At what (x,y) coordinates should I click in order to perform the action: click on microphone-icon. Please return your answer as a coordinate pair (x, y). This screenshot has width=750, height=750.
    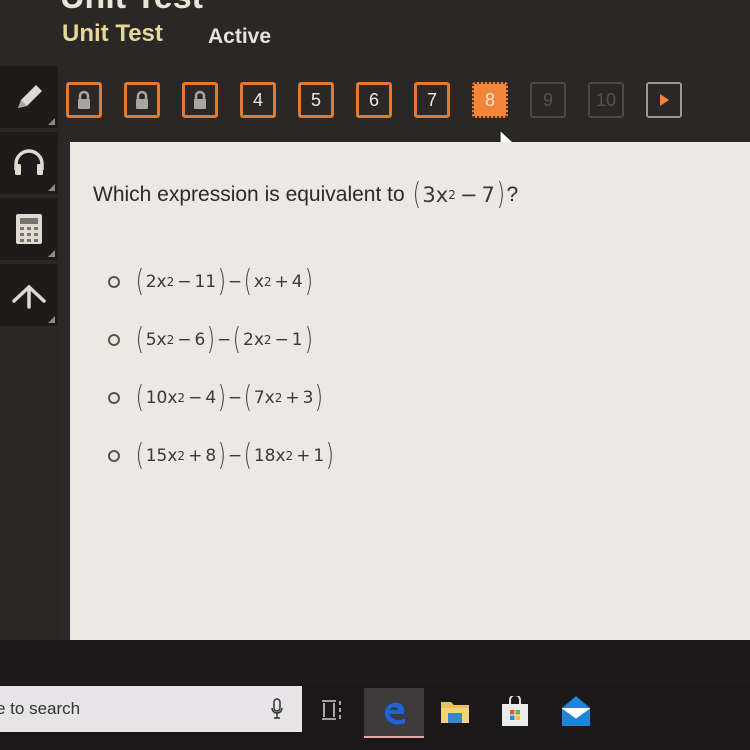
    Looking at the image, I should click on (277, 709).